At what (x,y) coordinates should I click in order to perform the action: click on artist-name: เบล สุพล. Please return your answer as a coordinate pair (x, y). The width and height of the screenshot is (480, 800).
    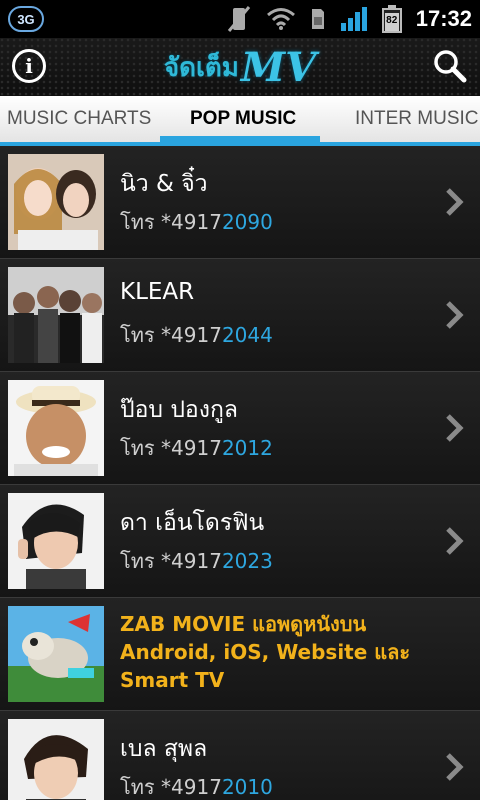
    Looking at the image, I should click on (164, 749).